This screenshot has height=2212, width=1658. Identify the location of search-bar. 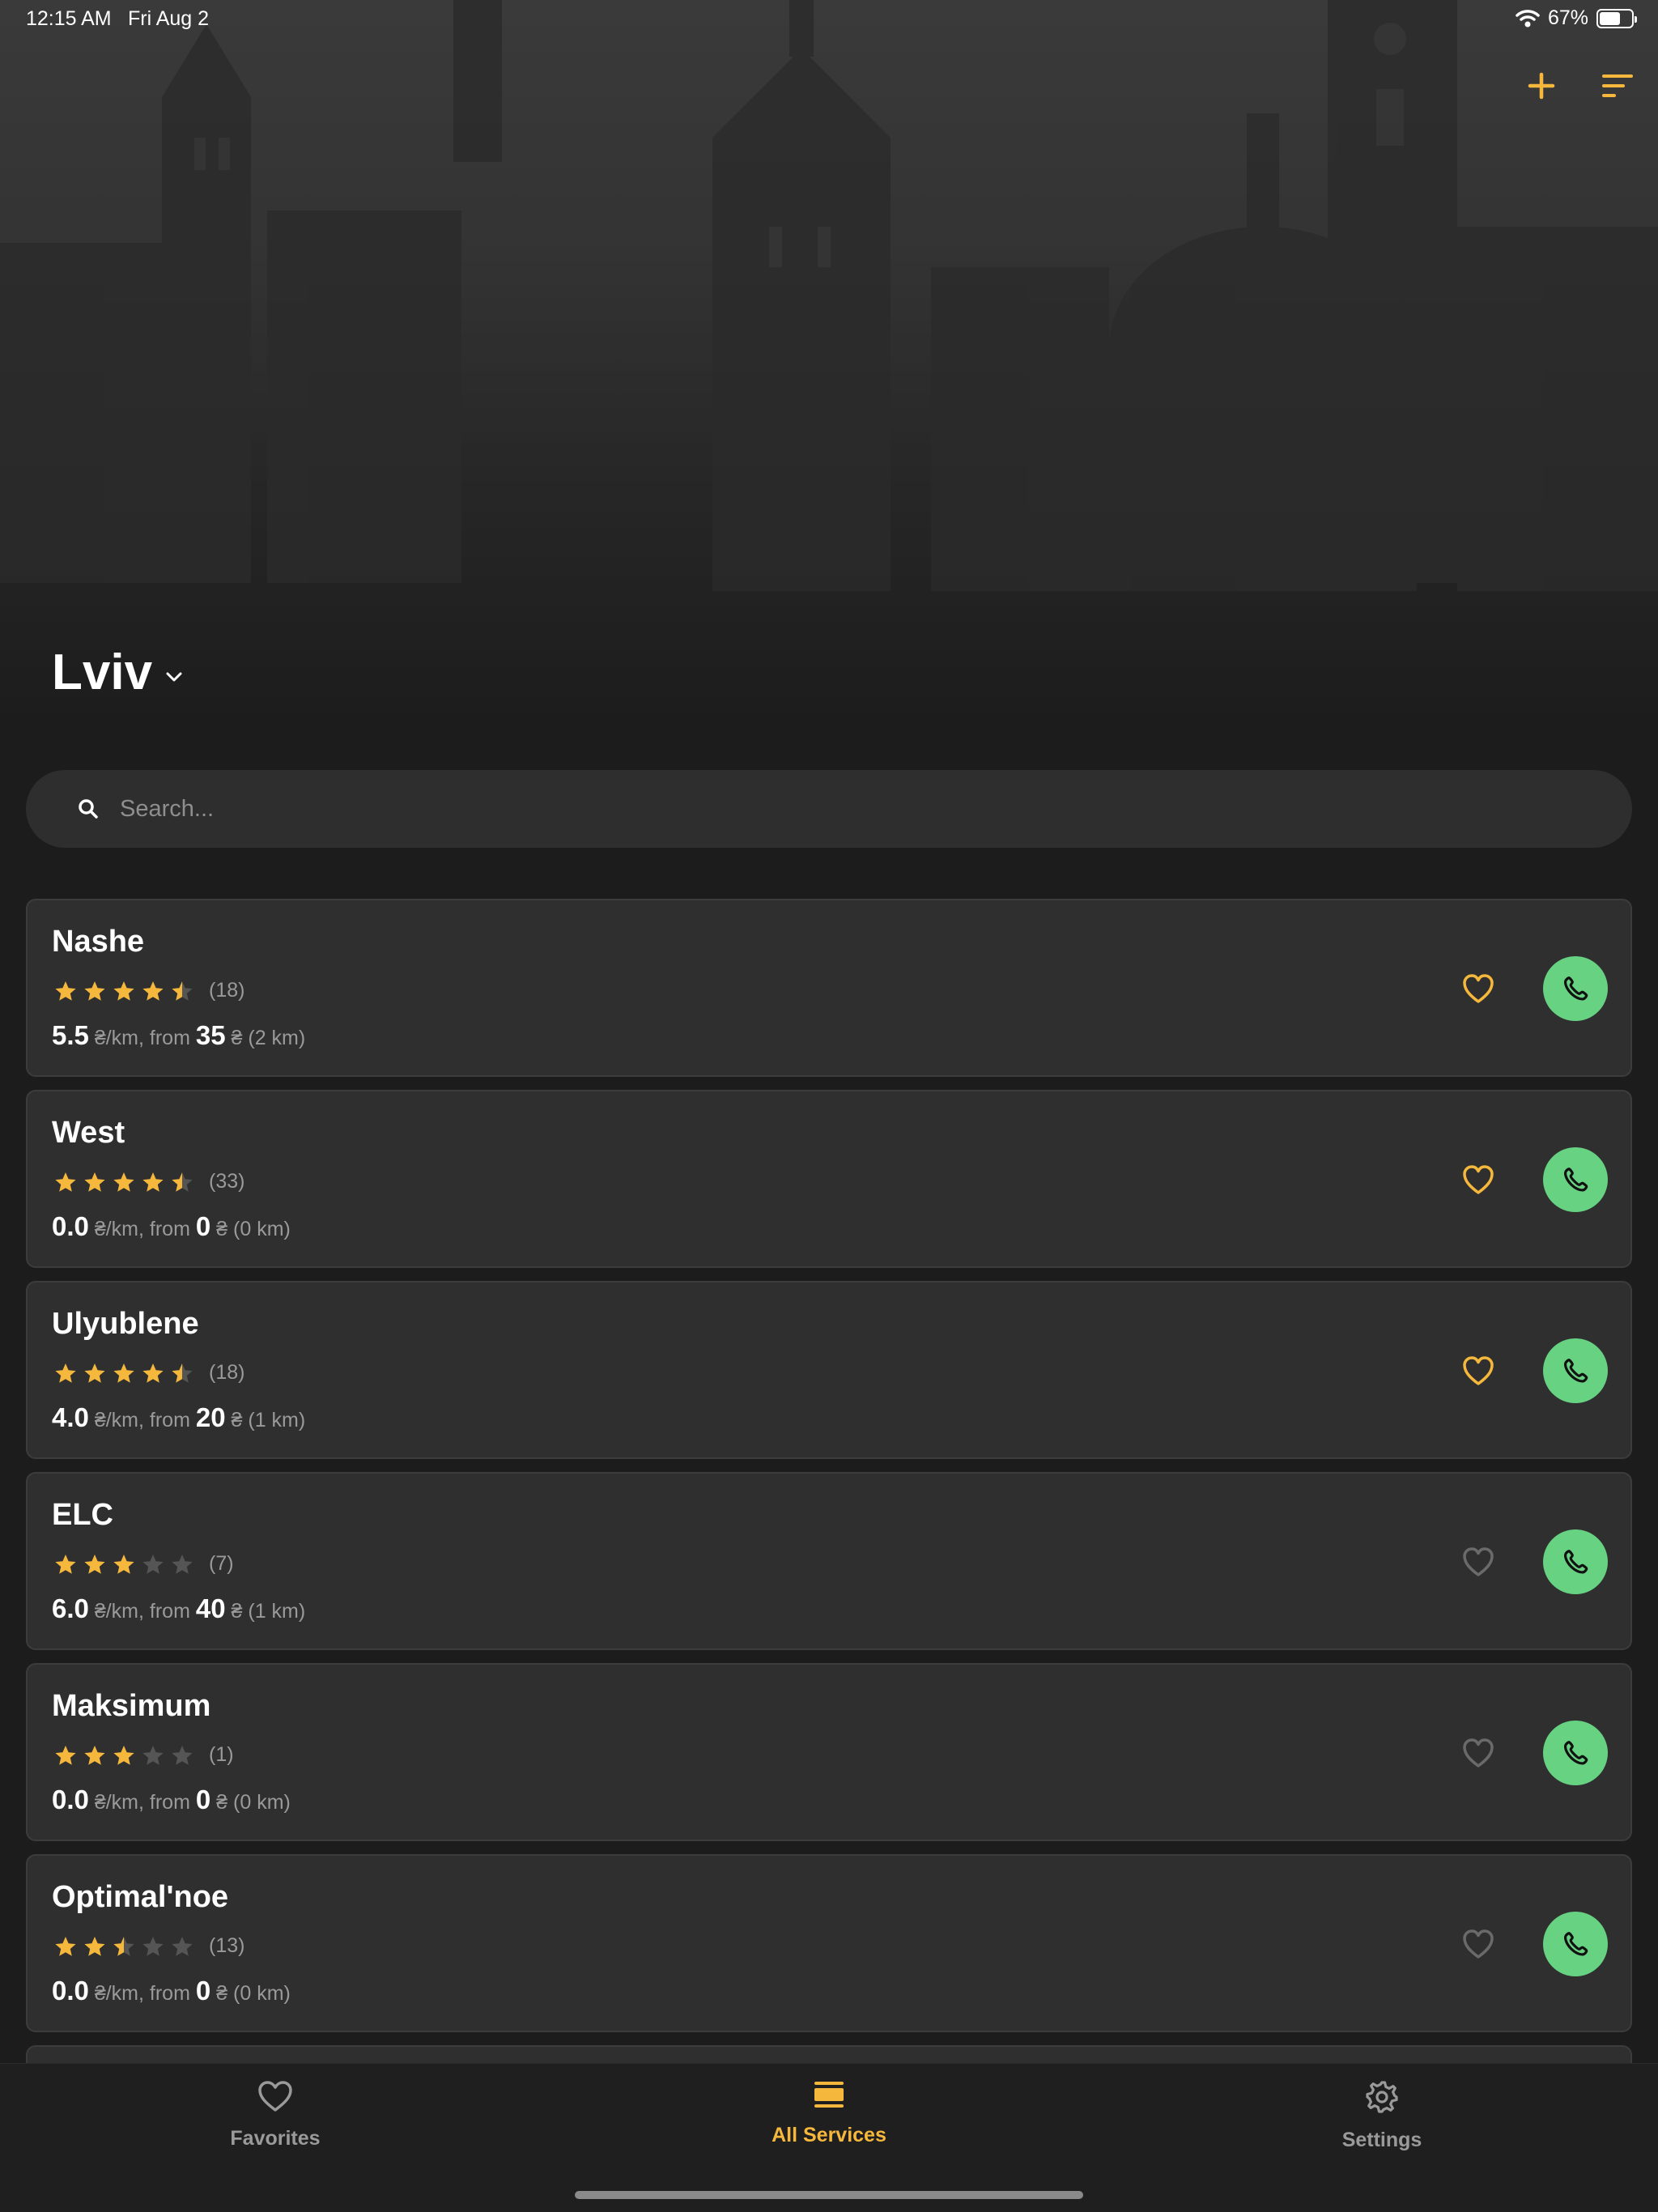
(829, 809).